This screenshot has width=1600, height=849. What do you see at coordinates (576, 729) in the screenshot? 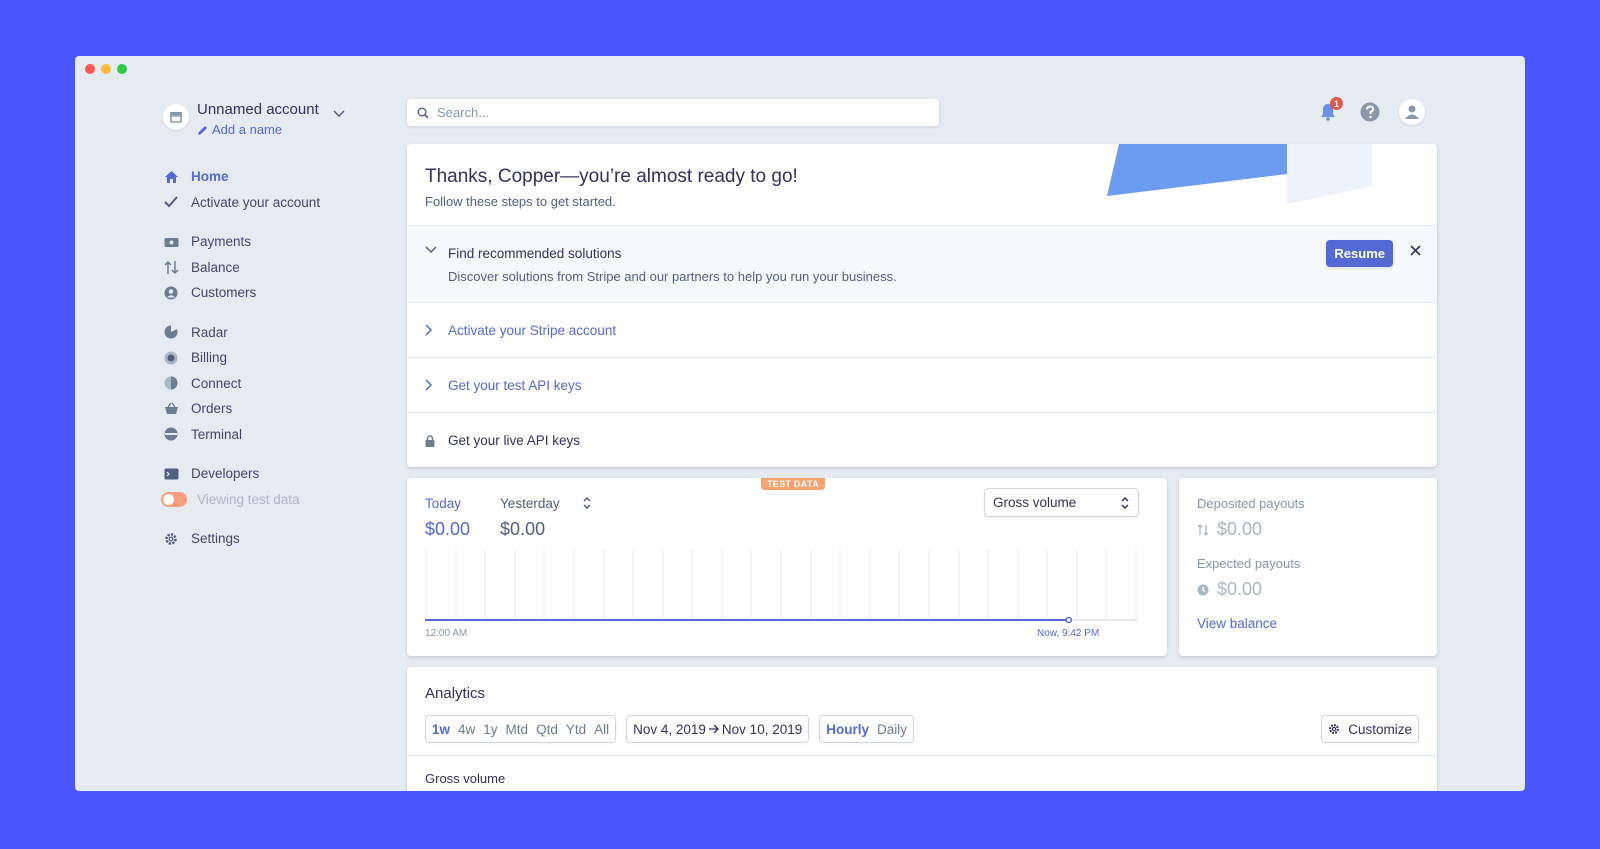
I see `range-option-ytd: Ytd` at bounding box center [576, 729].